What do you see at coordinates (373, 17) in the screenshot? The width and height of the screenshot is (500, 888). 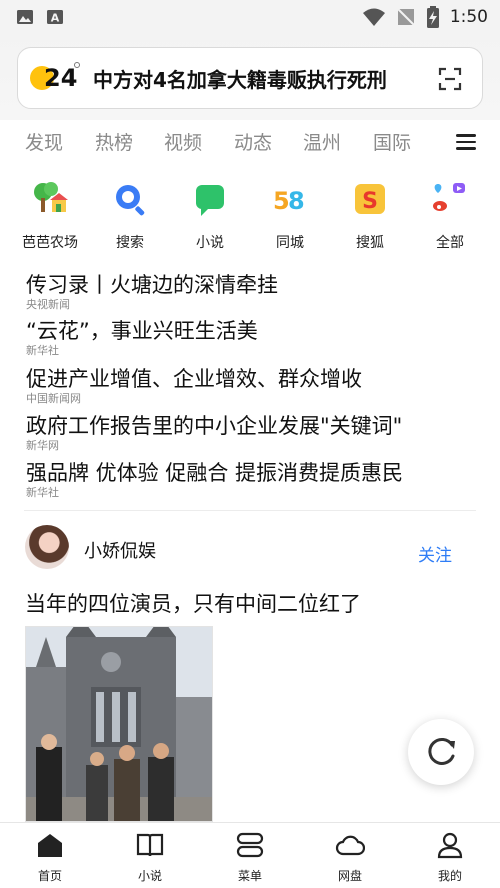 I see `wifi-icon` at bounding box center [373, 17].